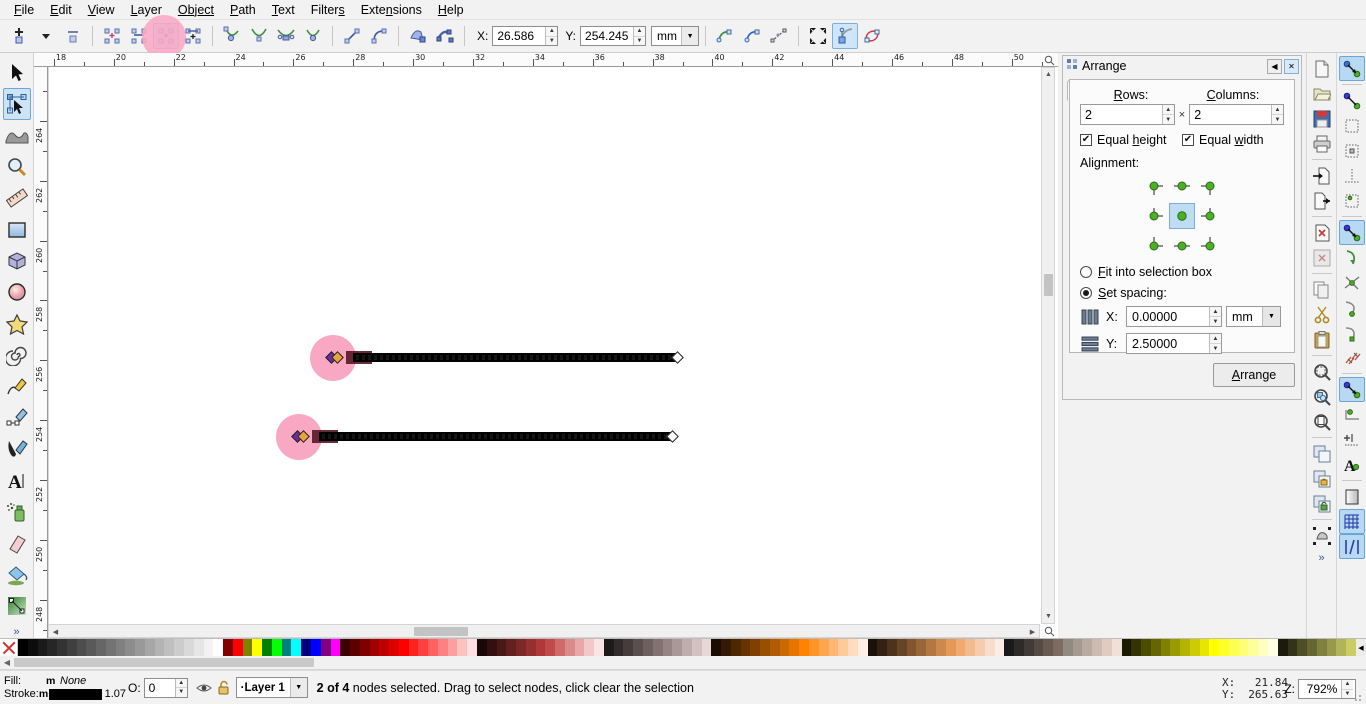  I want to click on node-y-field: ▲▼, so click(613, 36).